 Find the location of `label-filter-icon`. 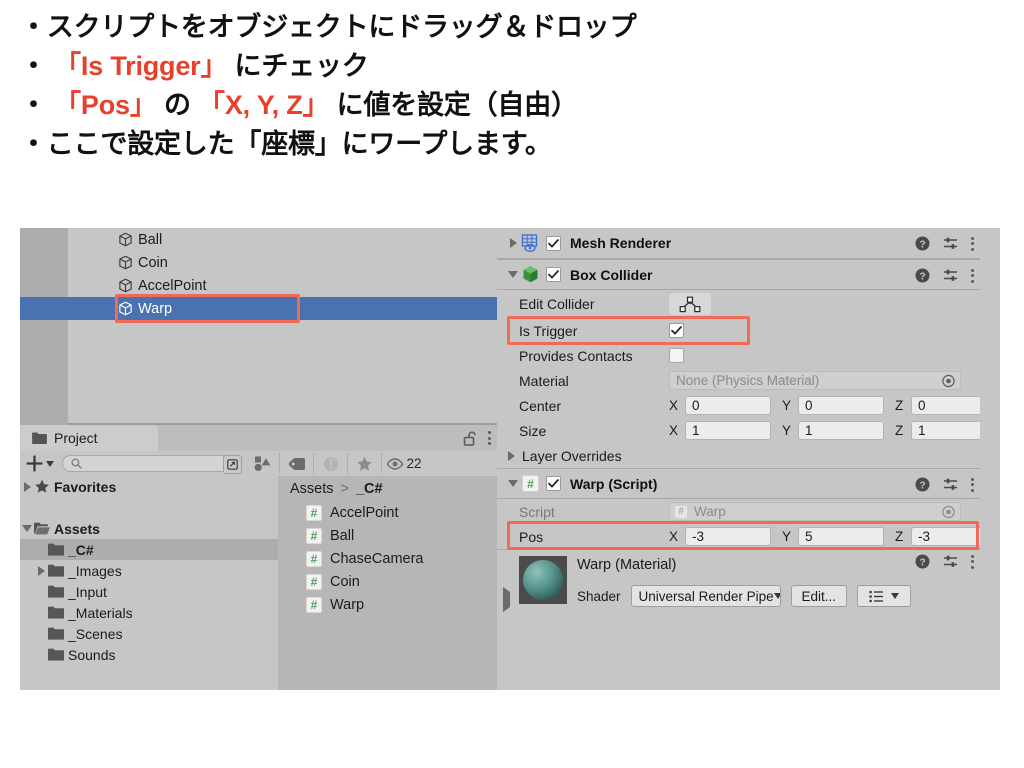

label-filter-icon is located at coordinates (297, 463).